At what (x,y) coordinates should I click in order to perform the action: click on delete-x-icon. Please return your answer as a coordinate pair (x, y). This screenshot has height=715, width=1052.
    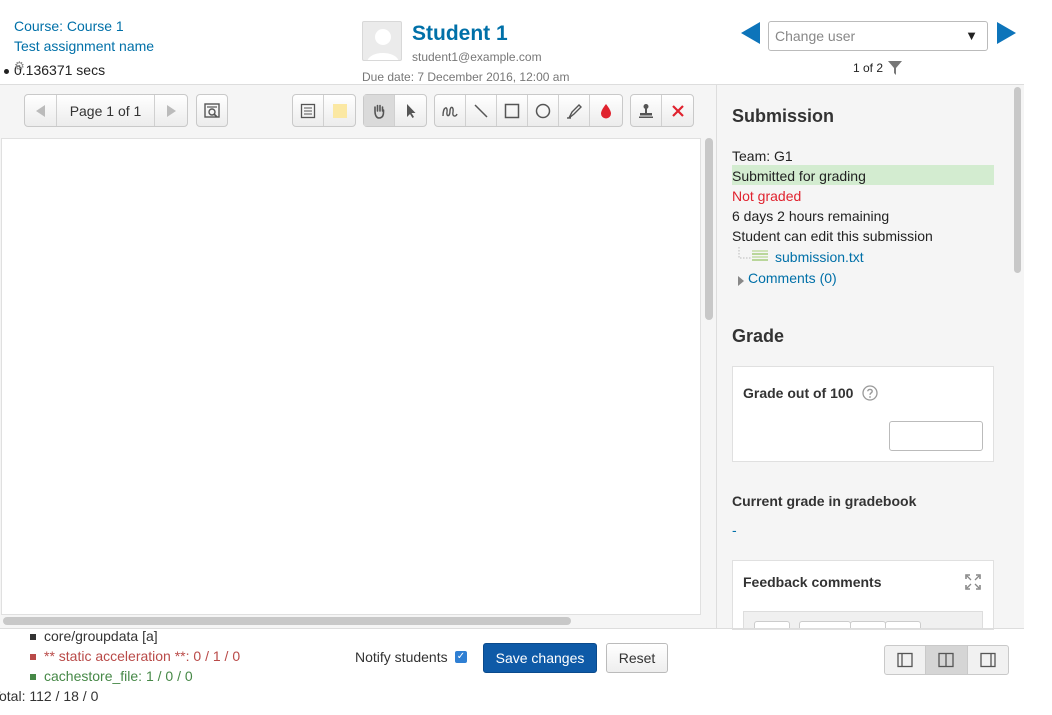
    Looking at the image, I should click on (677, 110).